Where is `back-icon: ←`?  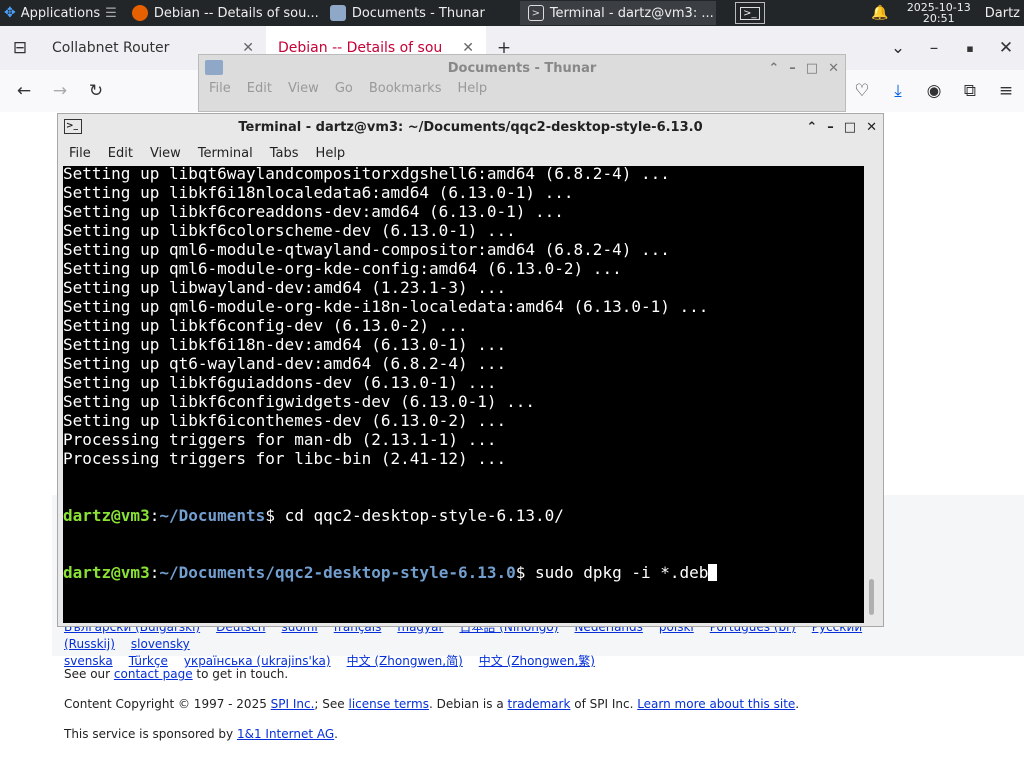 back-icon: ← is located at coordinates (24, 91).